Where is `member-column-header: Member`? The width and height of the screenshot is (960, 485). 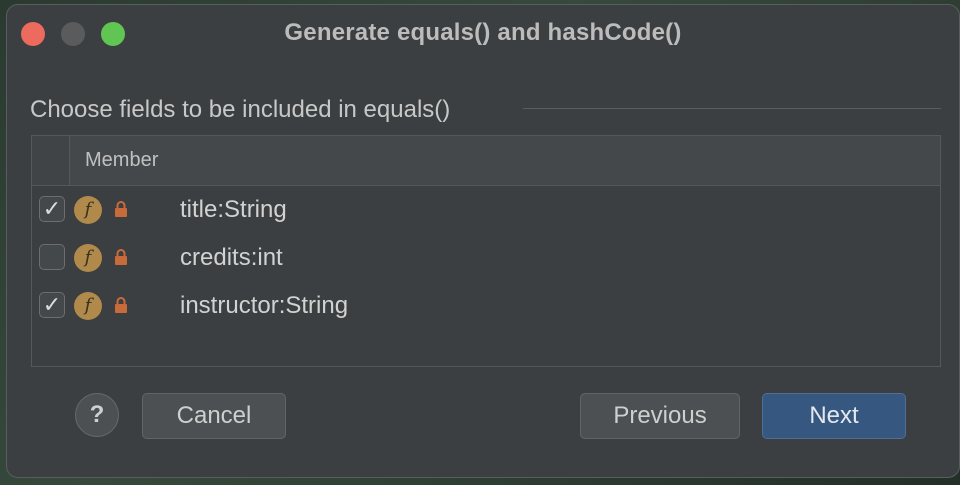
member-column-header: Member is located at coordinates (121, 160).